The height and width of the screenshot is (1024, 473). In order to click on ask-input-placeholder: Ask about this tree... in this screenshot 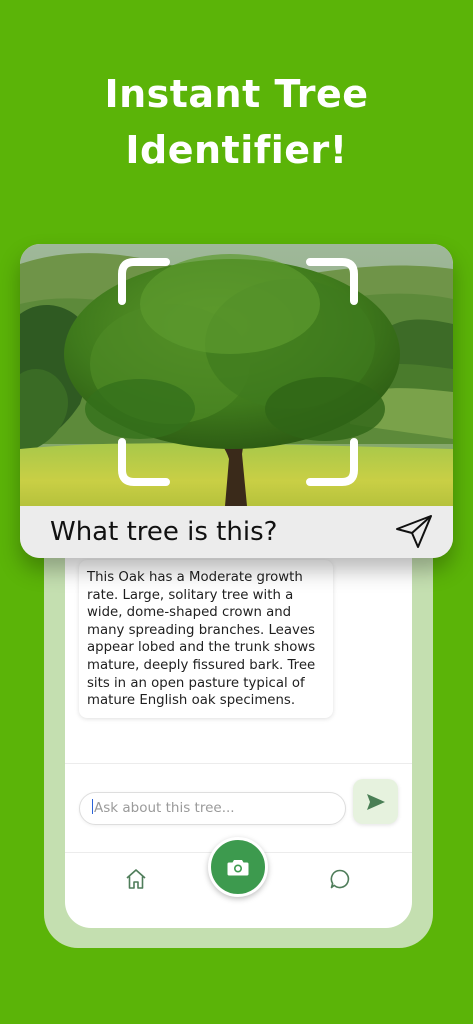, I will do `click(164, 808)`.